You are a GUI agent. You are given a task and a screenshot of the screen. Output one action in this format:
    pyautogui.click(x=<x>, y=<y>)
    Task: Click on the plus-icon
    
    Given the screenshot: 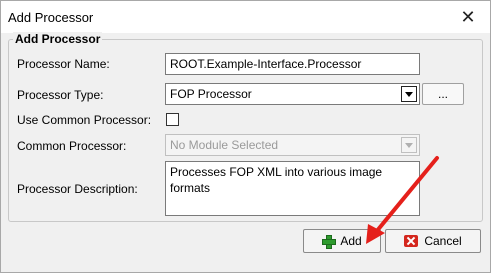 What is the action you would take?
    pyautogui.click(x=329, y=242)
    